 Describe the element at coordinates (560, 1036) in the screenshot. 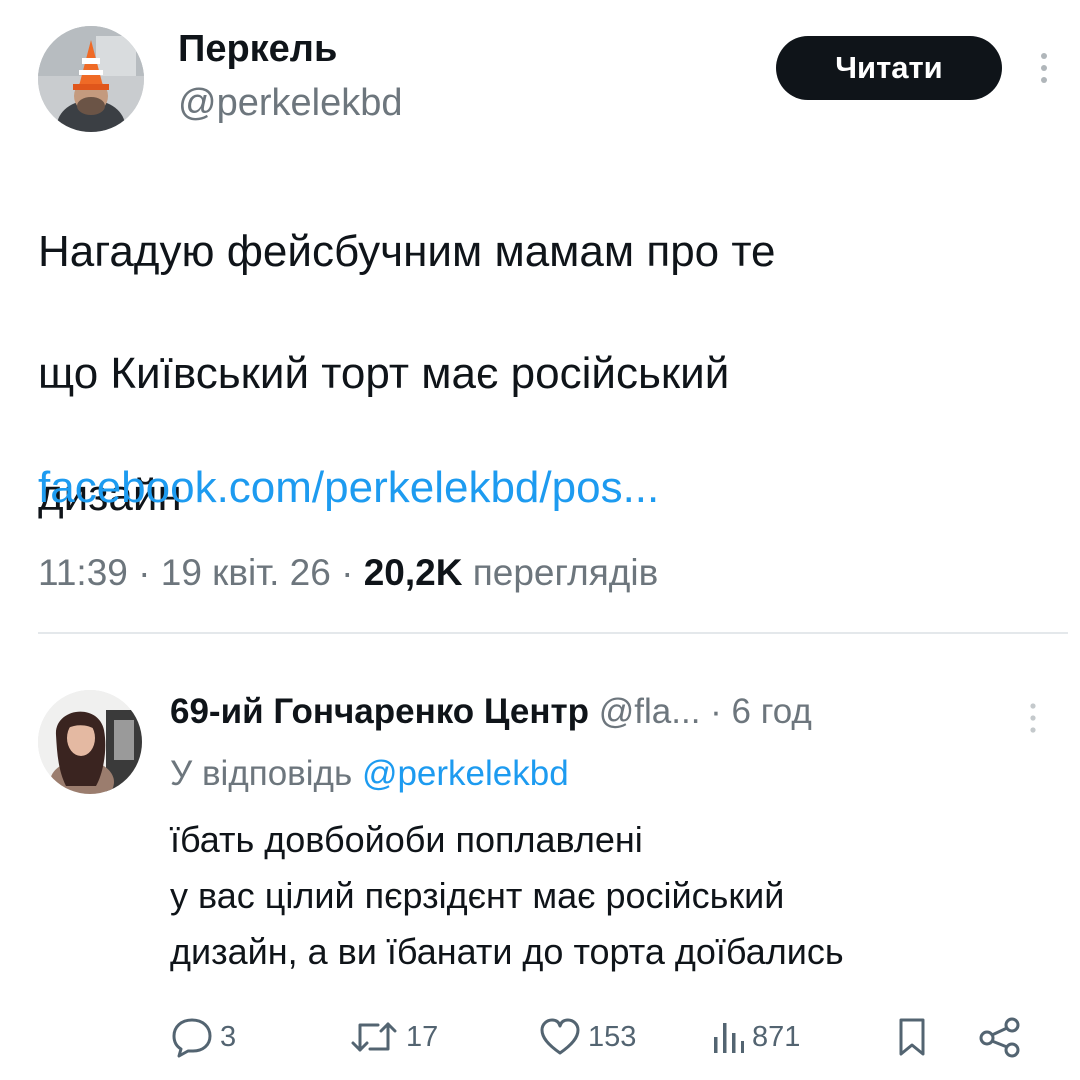

I see `heart-icon` at that location.